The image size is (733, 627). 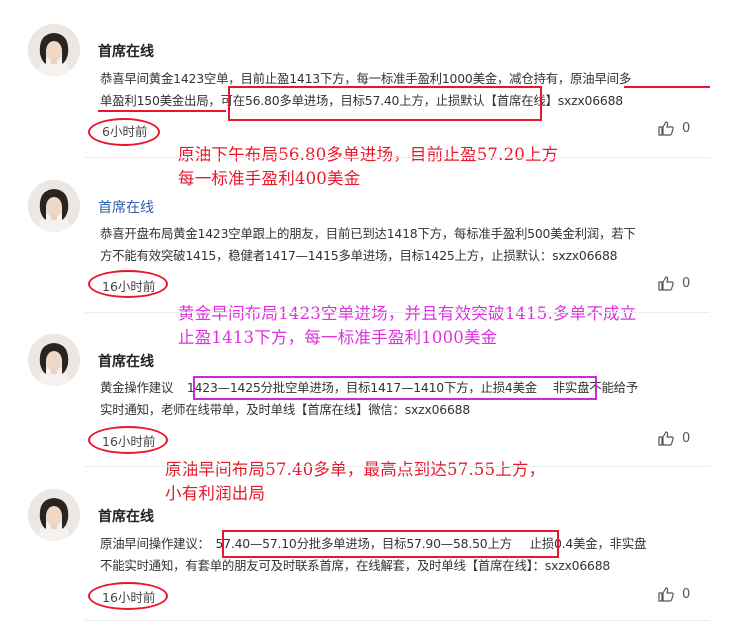 What do you see at coordinates (155, 543) in the screenshot?
I see `post-text-prefix: 原油早间操作建议：` at bounding box center [155, 543].